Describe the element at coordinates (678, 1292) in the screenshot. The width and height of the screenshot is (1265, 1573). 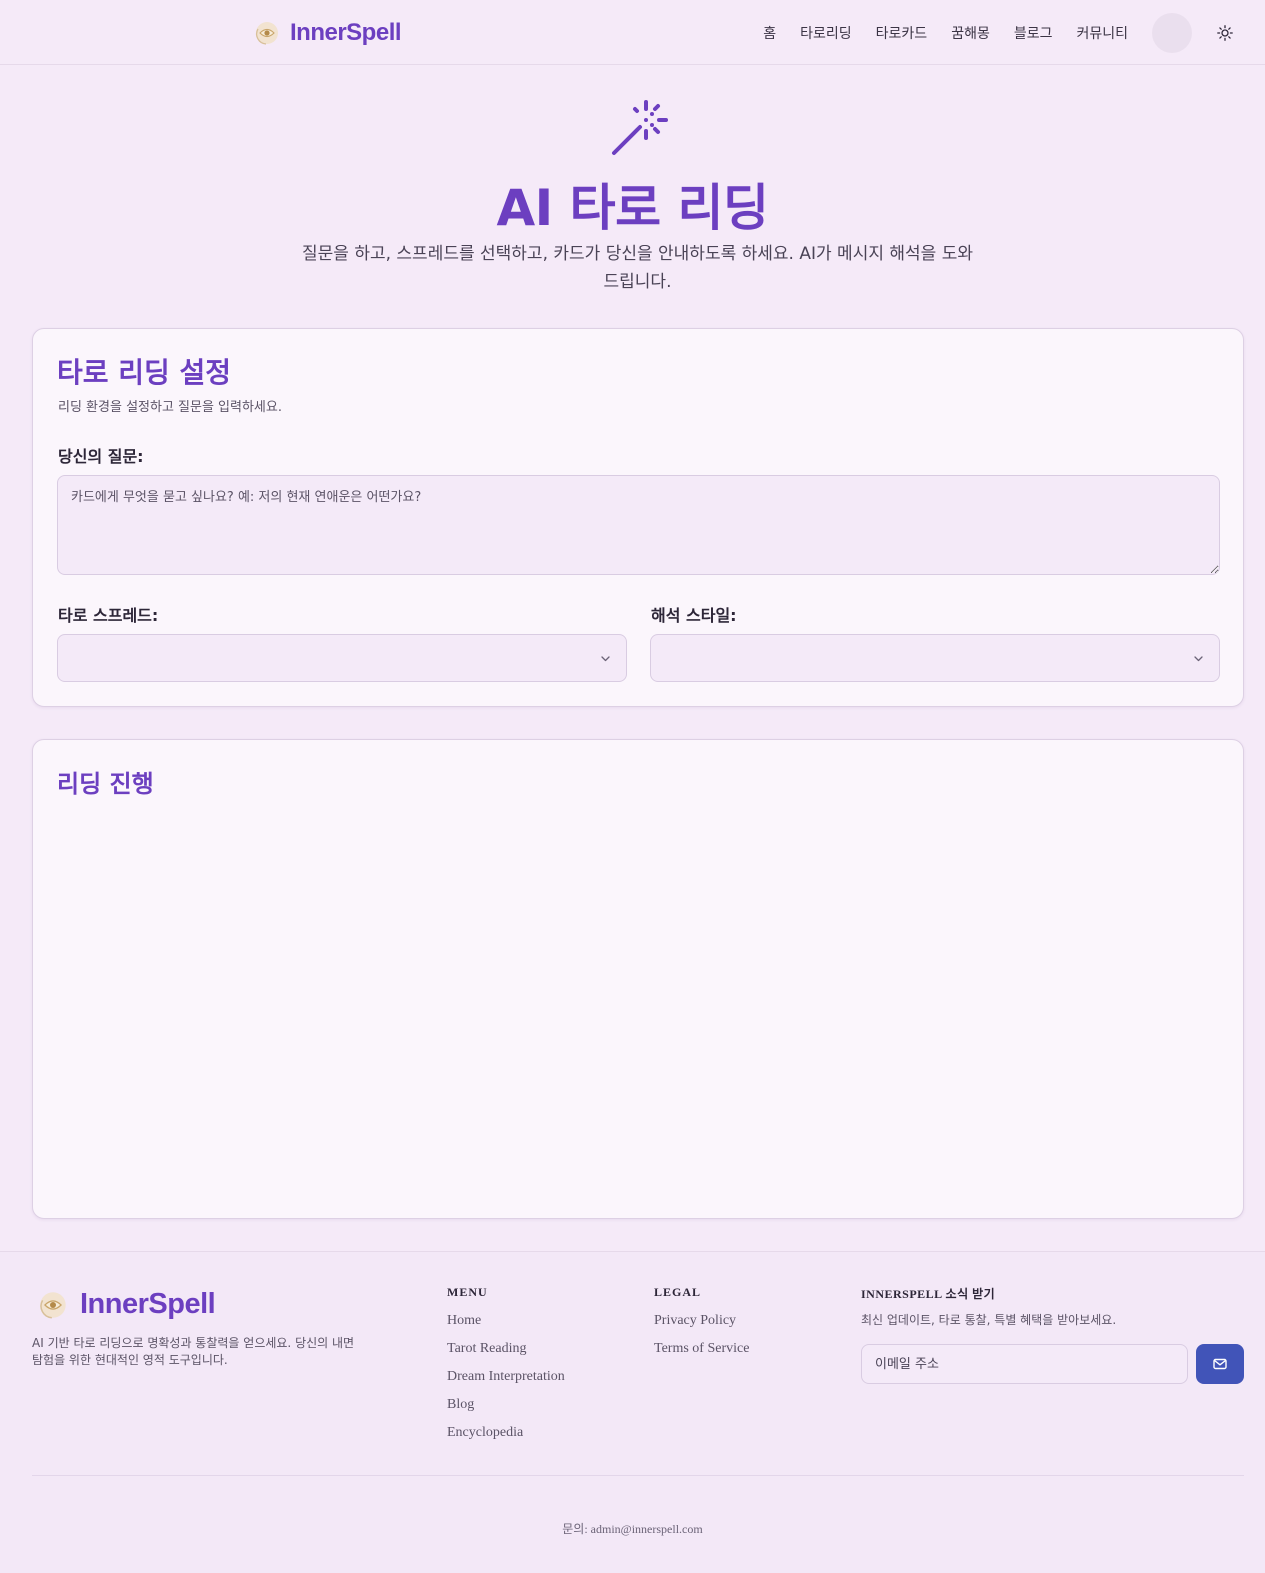
I see `footer-legal-title: LEGAL` at that location.